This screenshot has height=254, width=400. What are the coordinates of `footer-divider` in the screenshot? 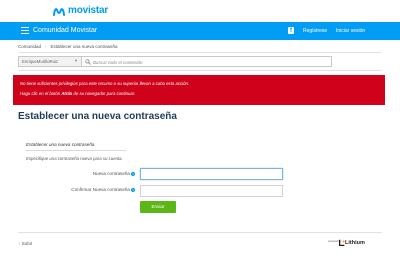 It's located at (200, 232).